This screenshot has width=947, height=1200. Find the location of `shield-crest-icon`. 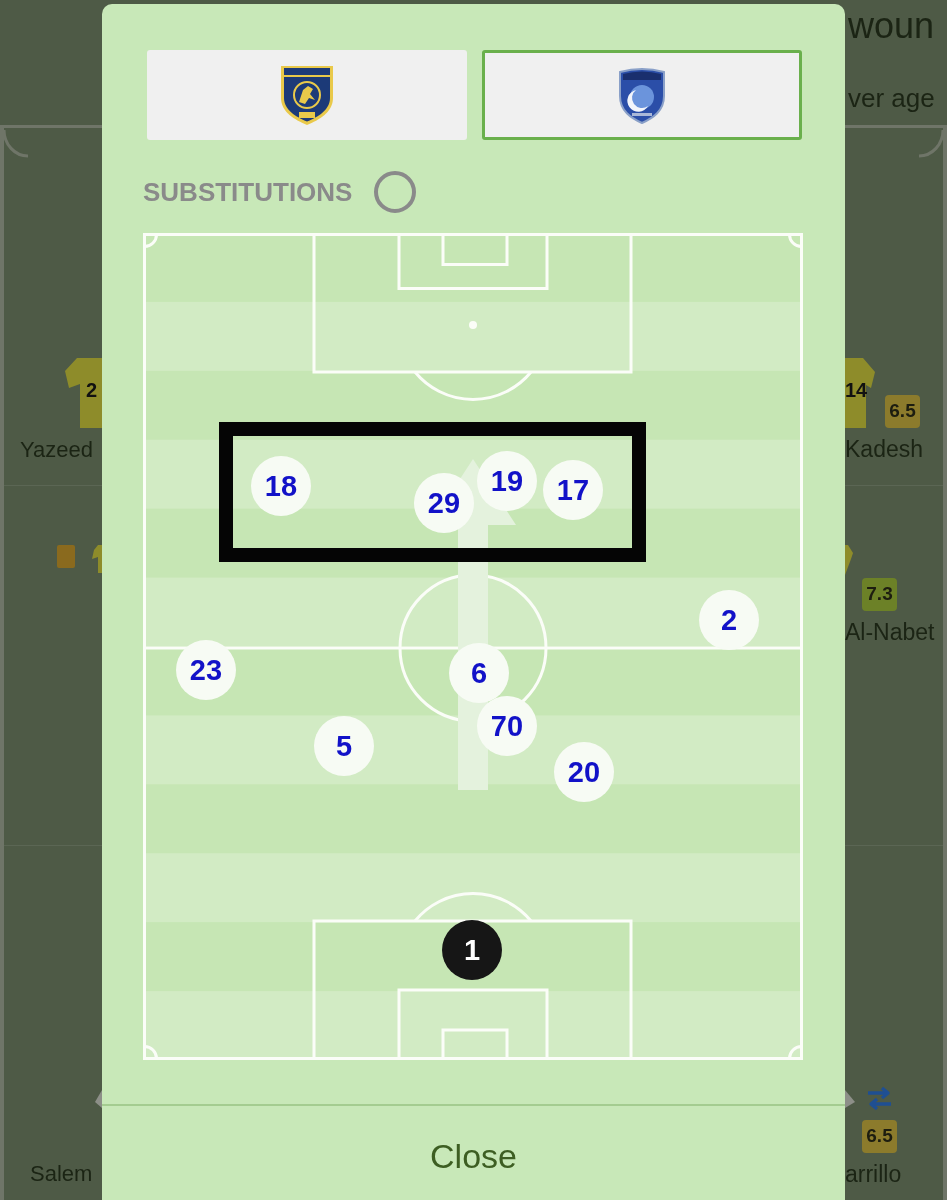

shield-crest-icon is located at coordinates (307, 95).